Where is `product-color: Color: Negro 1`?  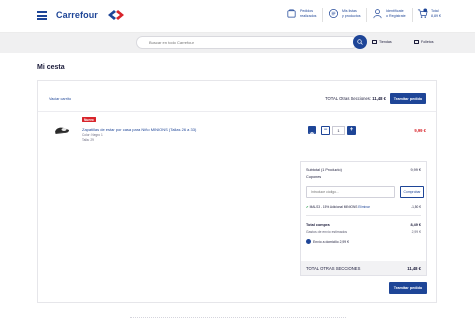
product-color: Color: Negro 1 is located at coordinates (92, 135).